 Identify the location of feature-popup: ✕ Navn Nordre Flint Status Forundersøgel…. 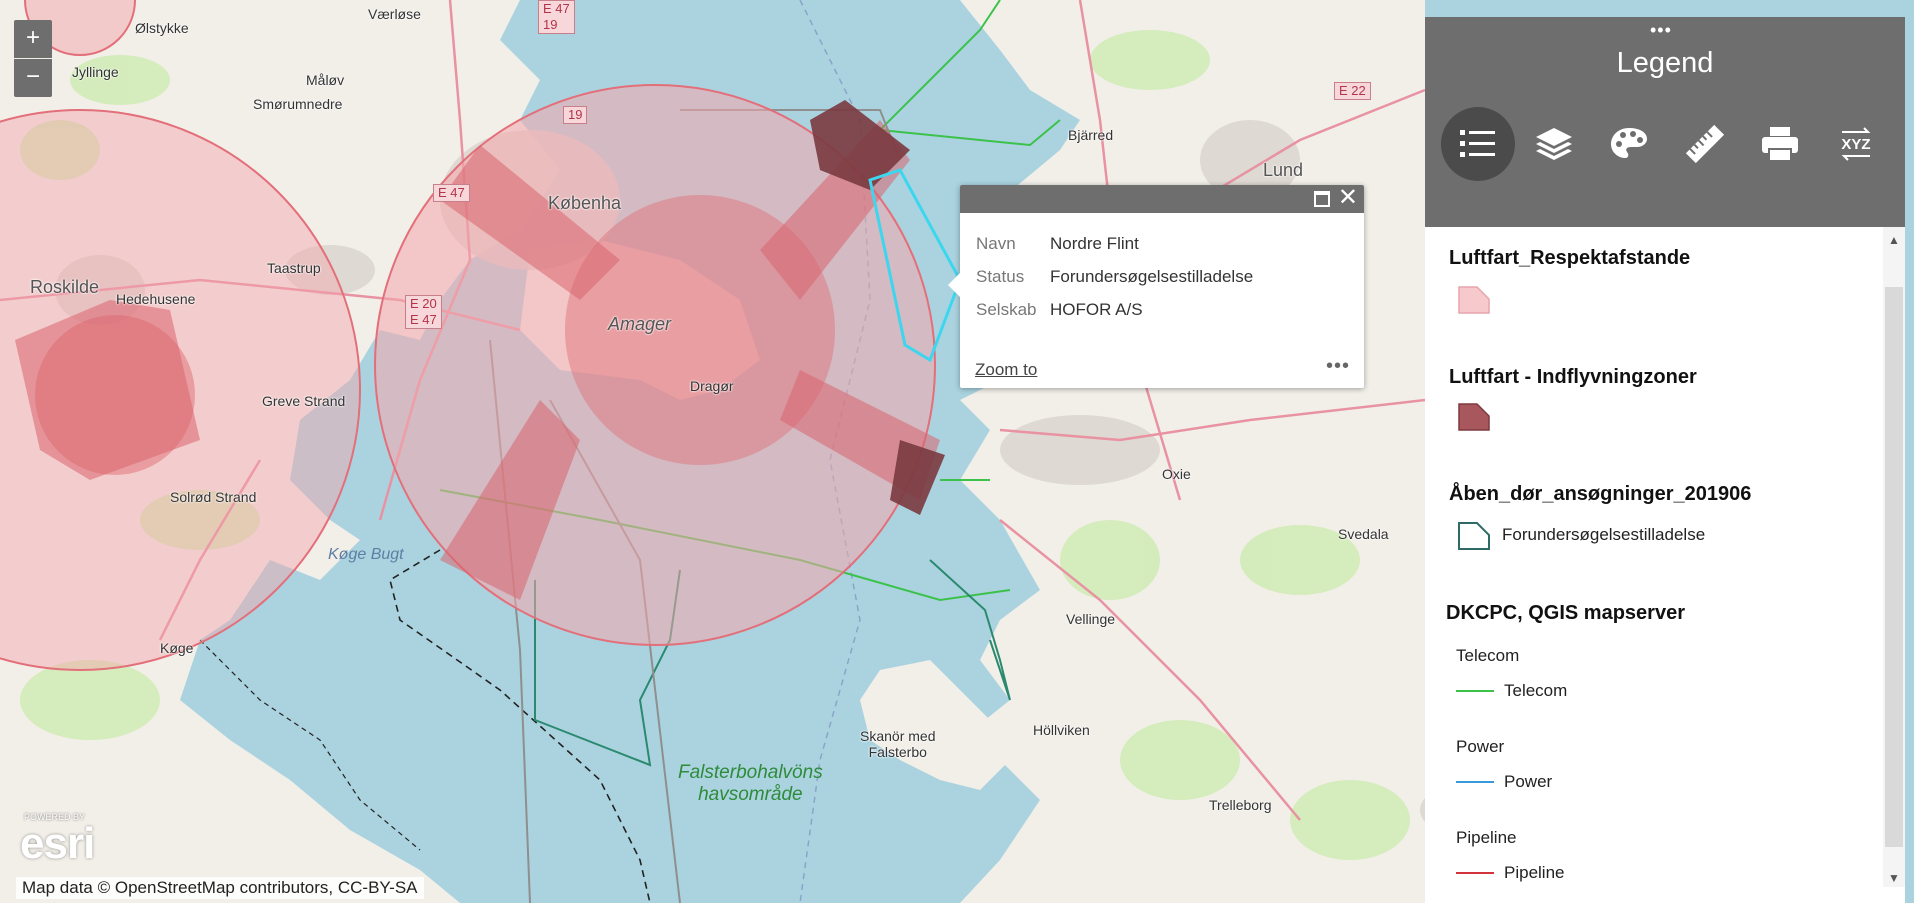
(1156, 286).